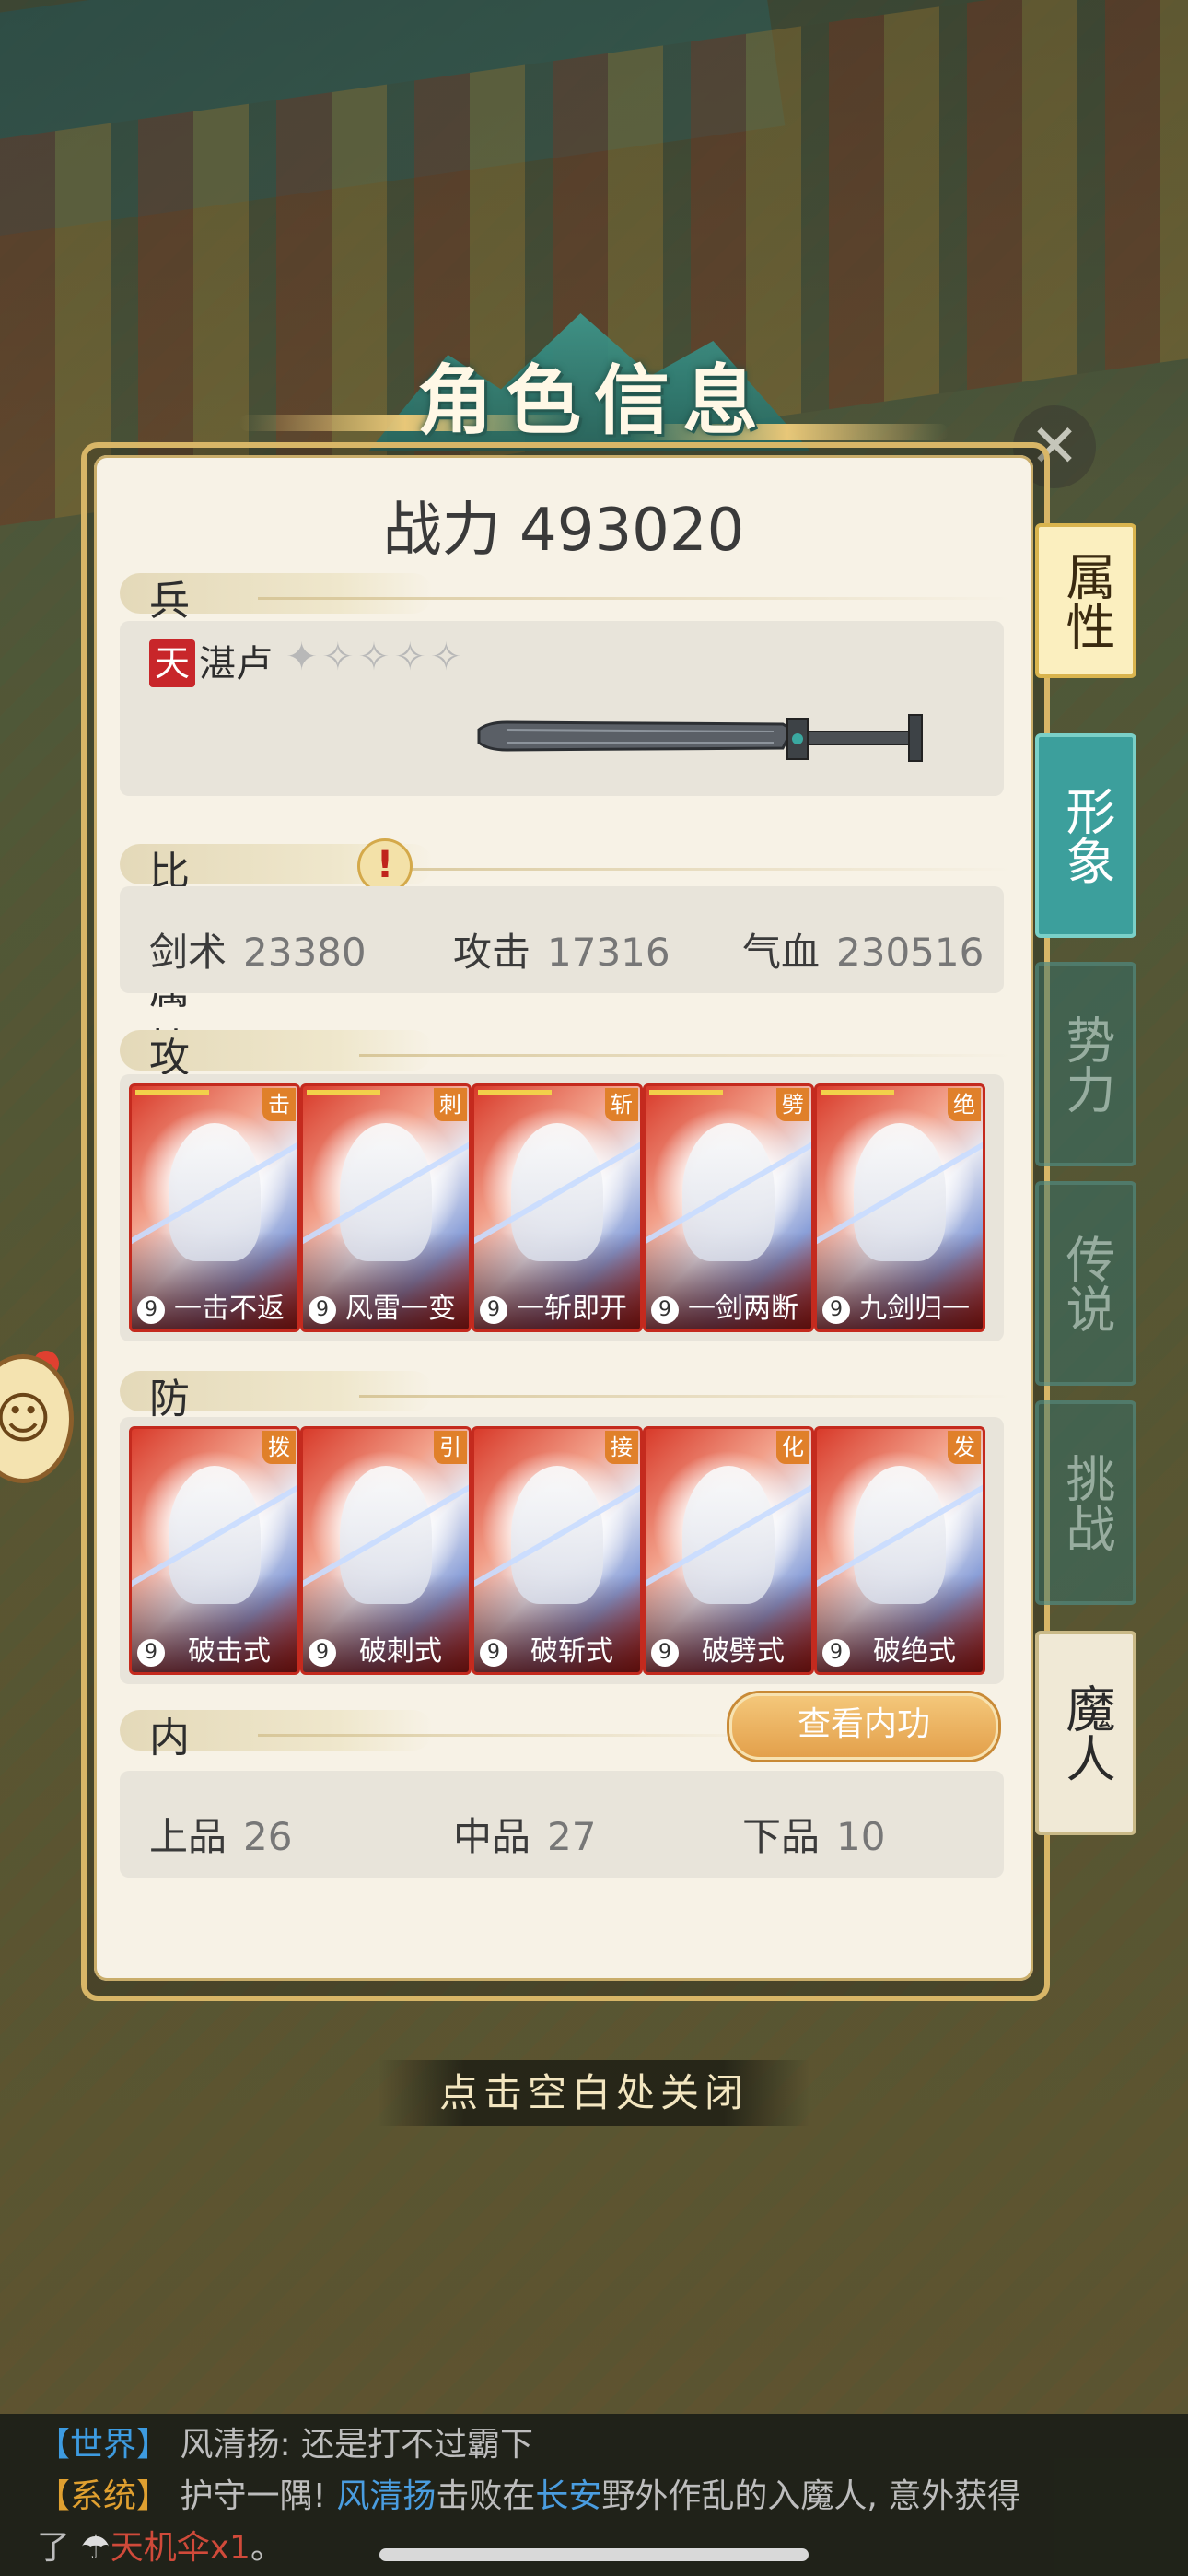 Image resolution: width=1188 pixels, height=2576 pixels. What do you see at coordinates (386, 1207) in the screenshot?
I see `attack-card: 刺 9 风雷一变` at bounding box center [386, 1207].